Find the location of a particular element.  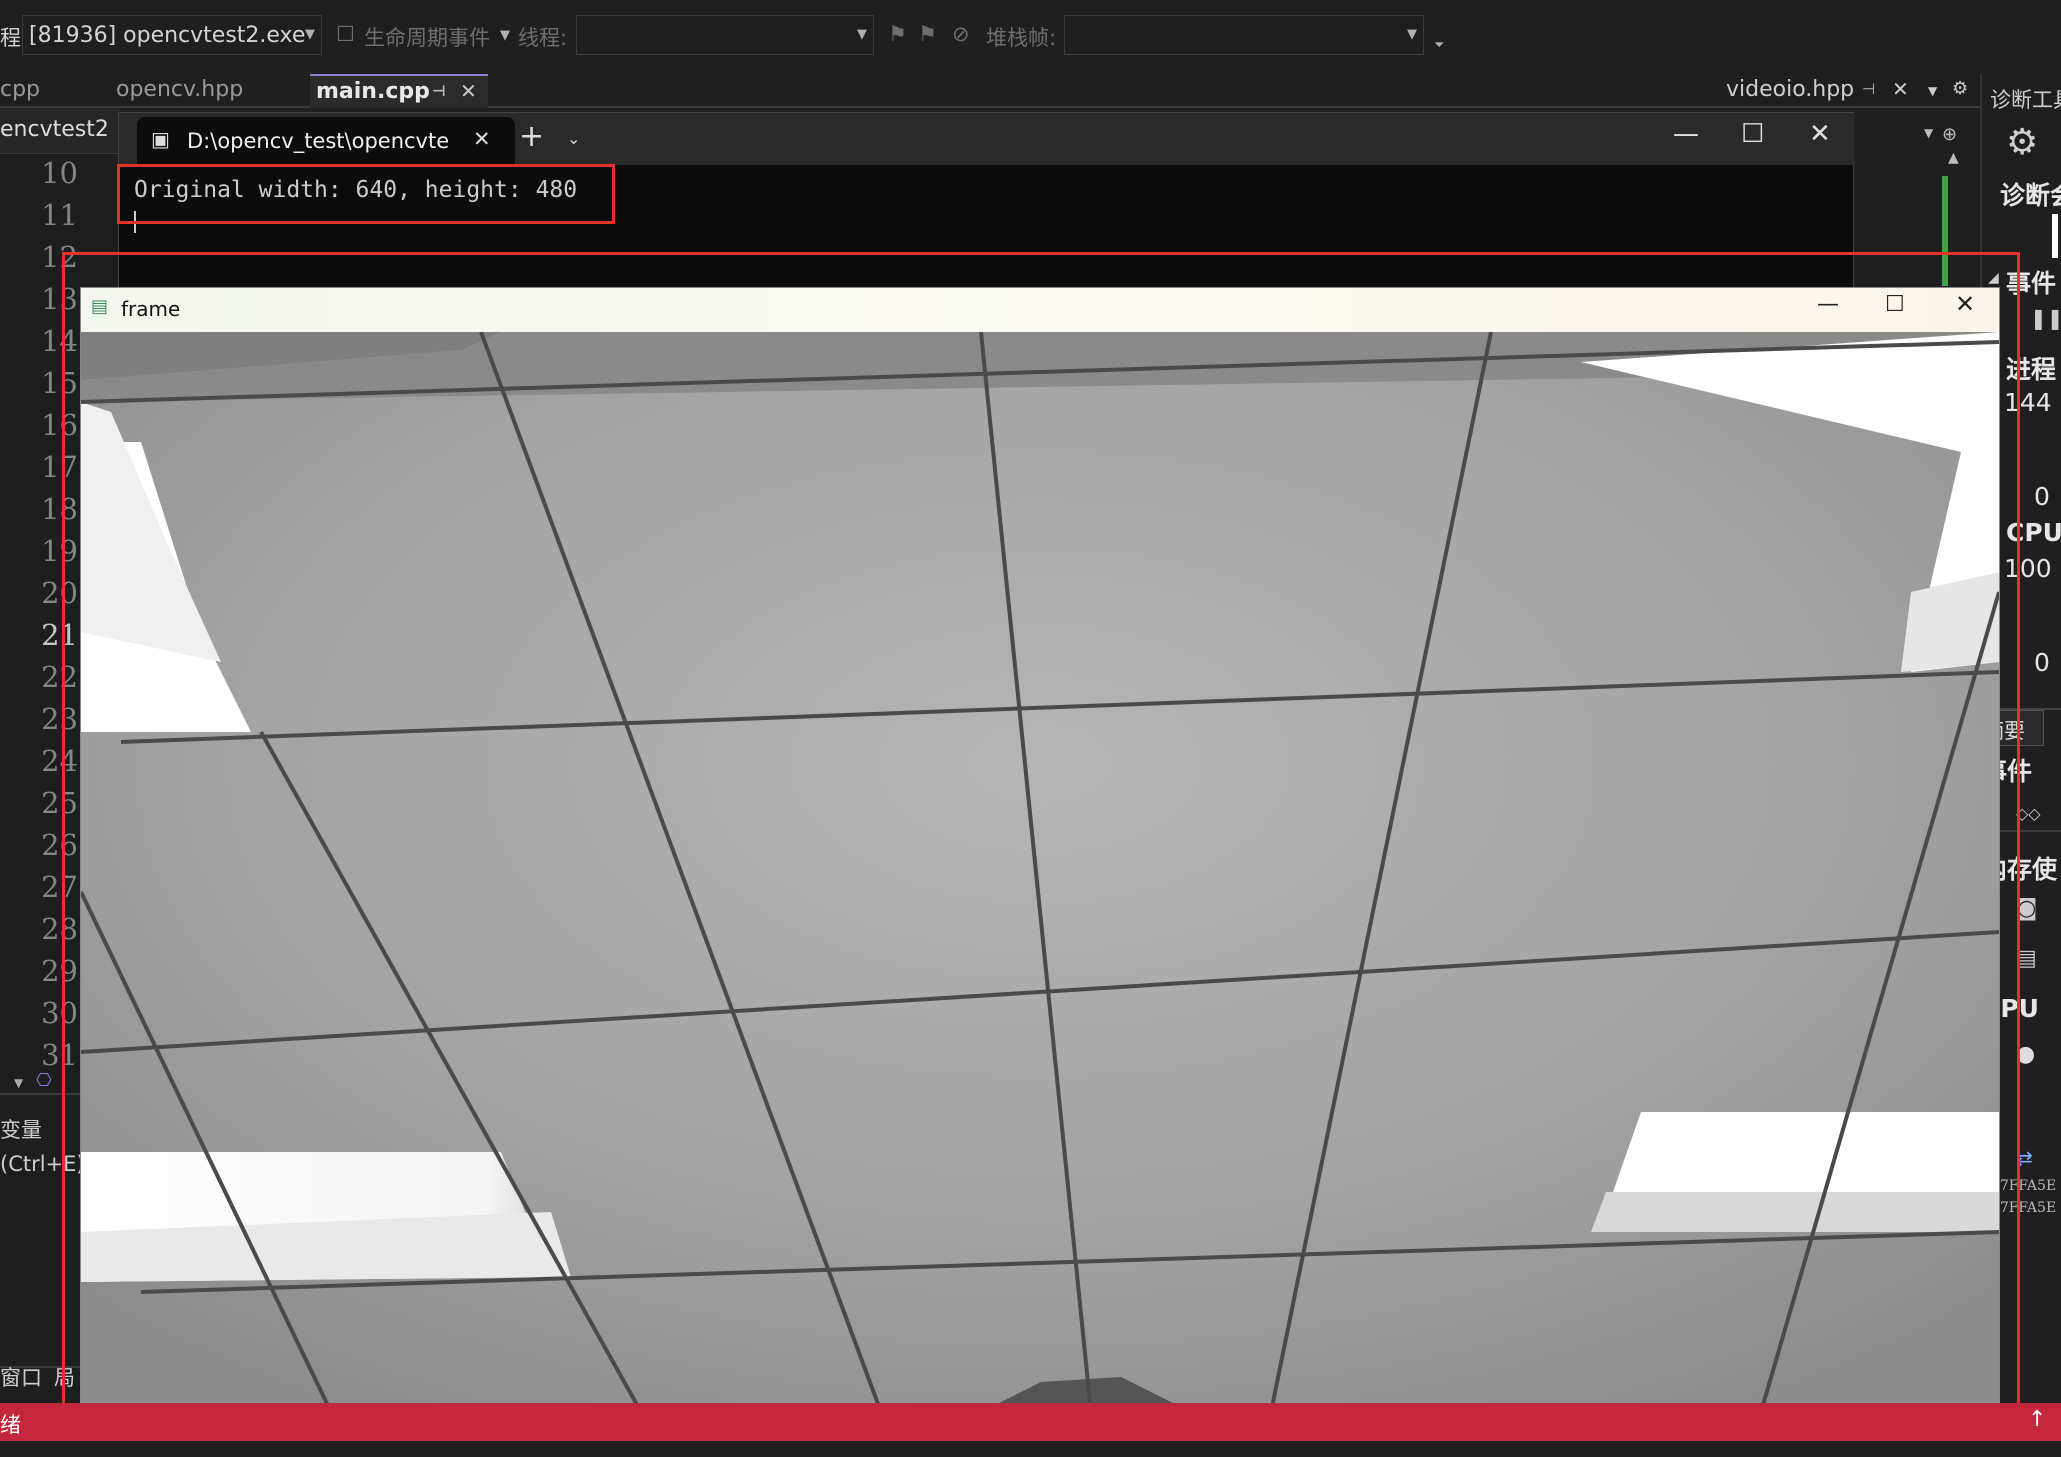

timeline-marker is located at coordinates (2055, 236).